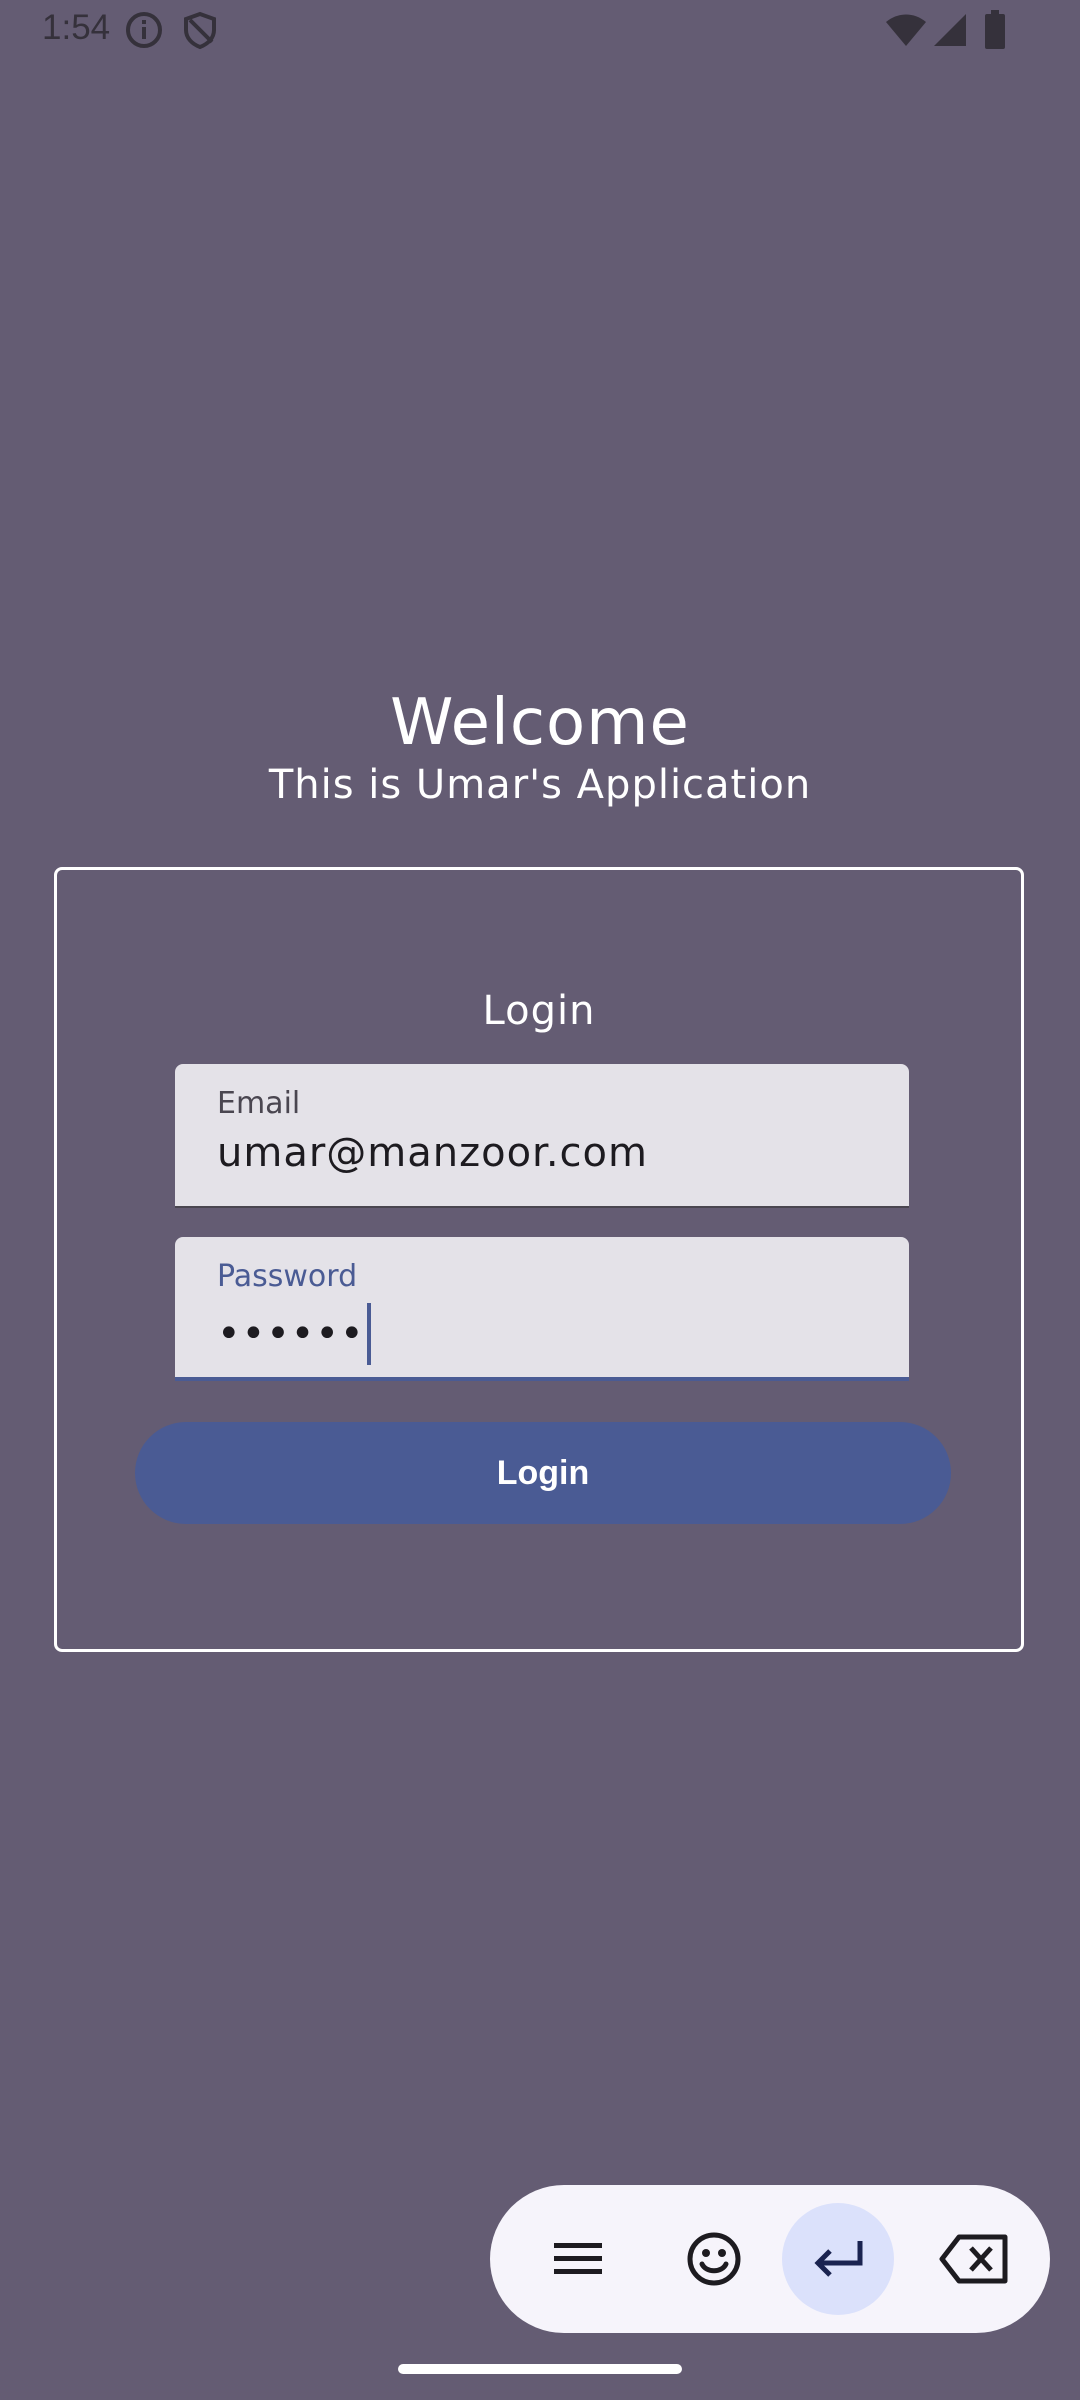 Image resolution: width=1080 pixels, height=2400 pixels. I want to click on text-cursor, so click(368, 1334).